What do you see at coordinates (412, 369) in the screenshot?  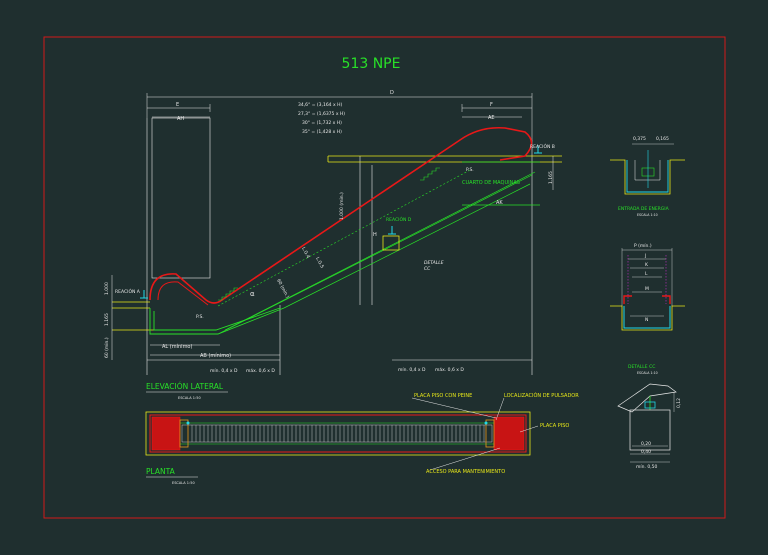 I see `min-04d-right: mín. 0,4 x D` at bounding box center [412, 369].